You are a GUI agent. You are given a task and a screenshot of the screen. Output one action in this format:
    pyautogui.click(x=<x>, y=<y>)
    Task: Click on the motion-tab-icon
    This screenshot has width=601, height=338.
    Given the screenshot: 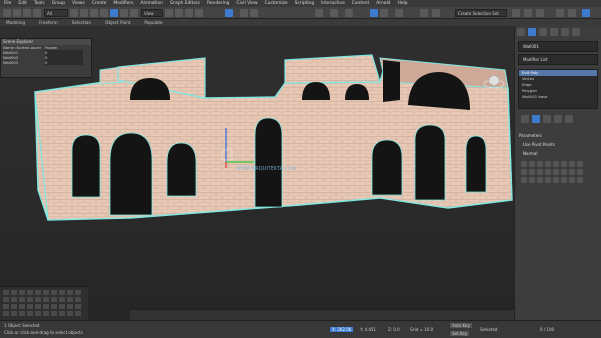 What is the action you would take?
    pyautogui.click(x=554, y=32)
    